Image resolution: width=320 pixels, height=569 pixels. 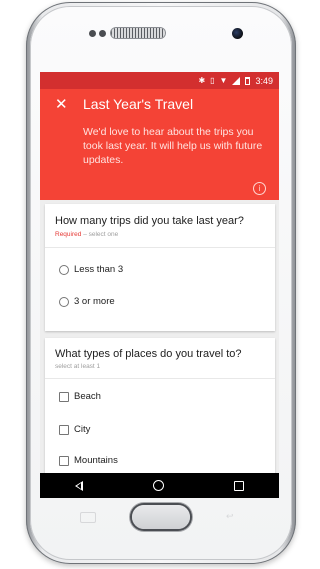 What do you see at coordinates (87, 396) in the screenshot?
I see `option-label: Beach` at bounding box center [87, 396].